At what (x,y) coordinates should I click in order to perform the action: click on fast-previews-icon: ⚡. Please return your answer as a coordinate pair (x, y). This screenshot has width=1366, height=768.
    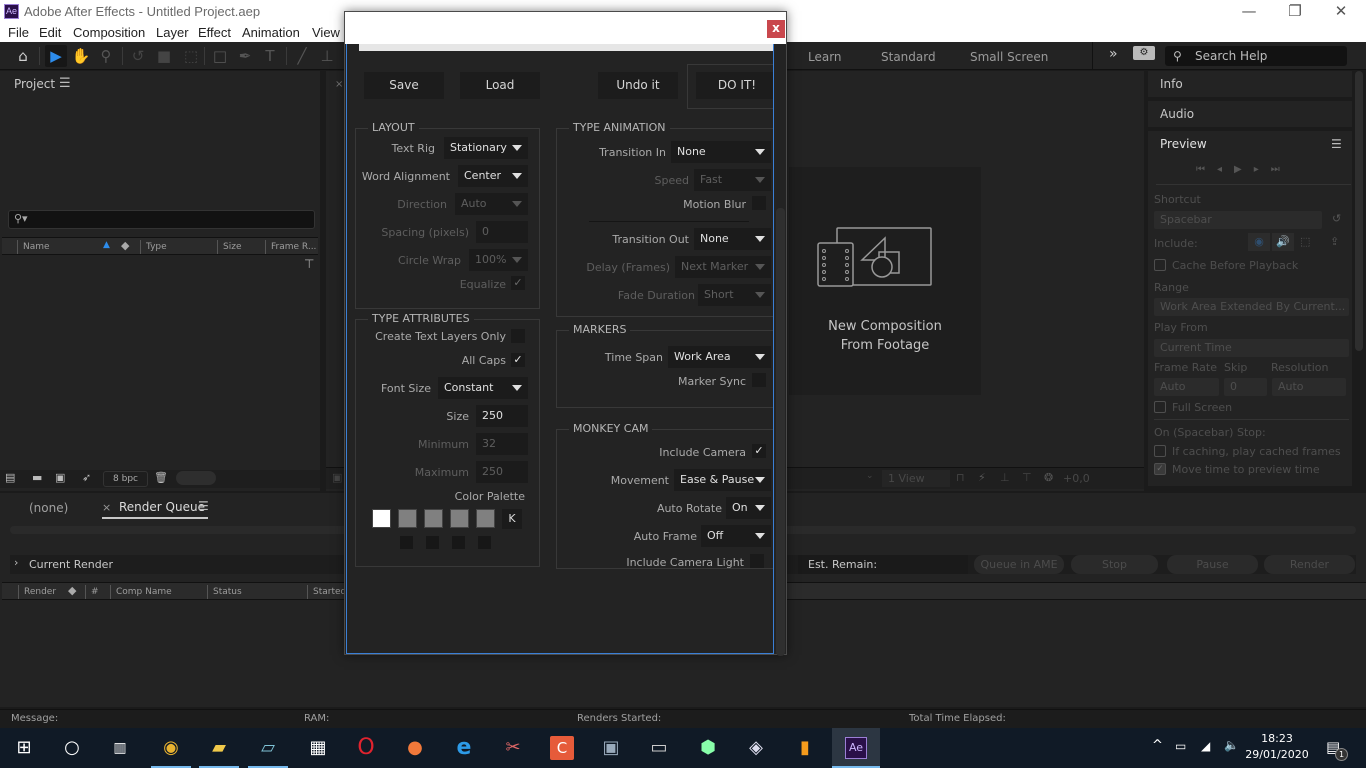
    Looking at the image, I should click on (982, 477).